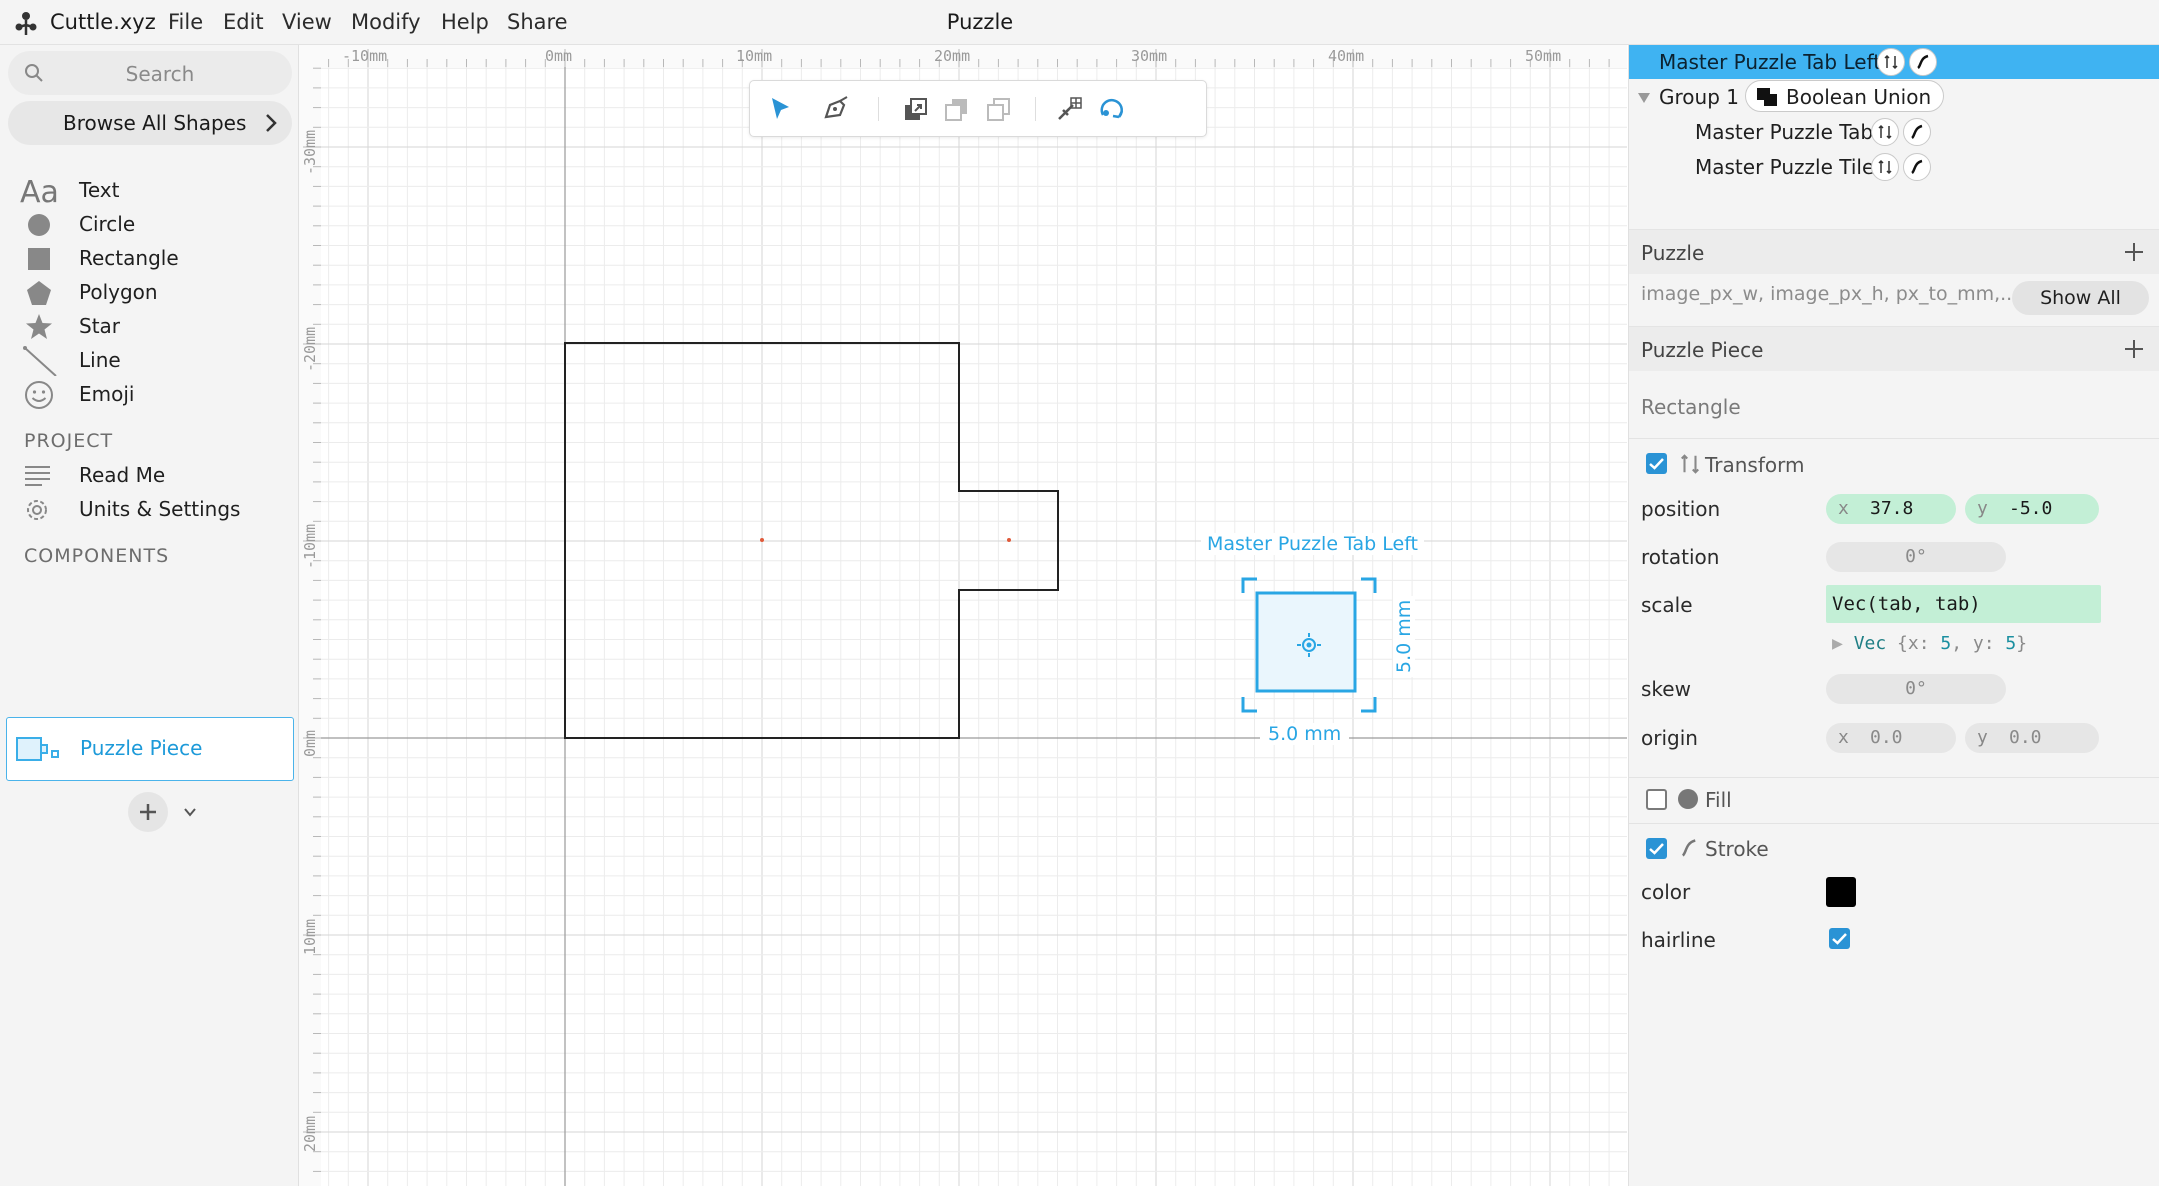 The height and width of the screenshot is (1186, 2159). I want to click on fill-circle-icon, so click(1688, 799).